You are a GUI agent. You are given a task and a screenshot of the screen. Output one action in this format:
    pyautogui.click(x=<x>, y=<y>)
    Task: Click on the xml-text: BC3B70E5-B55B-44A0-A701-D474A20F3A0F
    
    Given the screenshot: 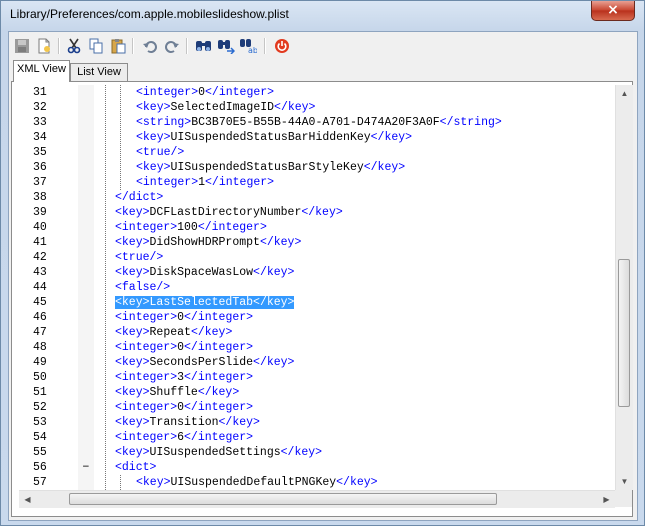 What is the action you would take?
    pyautogui.click(x=315, y=122)
    